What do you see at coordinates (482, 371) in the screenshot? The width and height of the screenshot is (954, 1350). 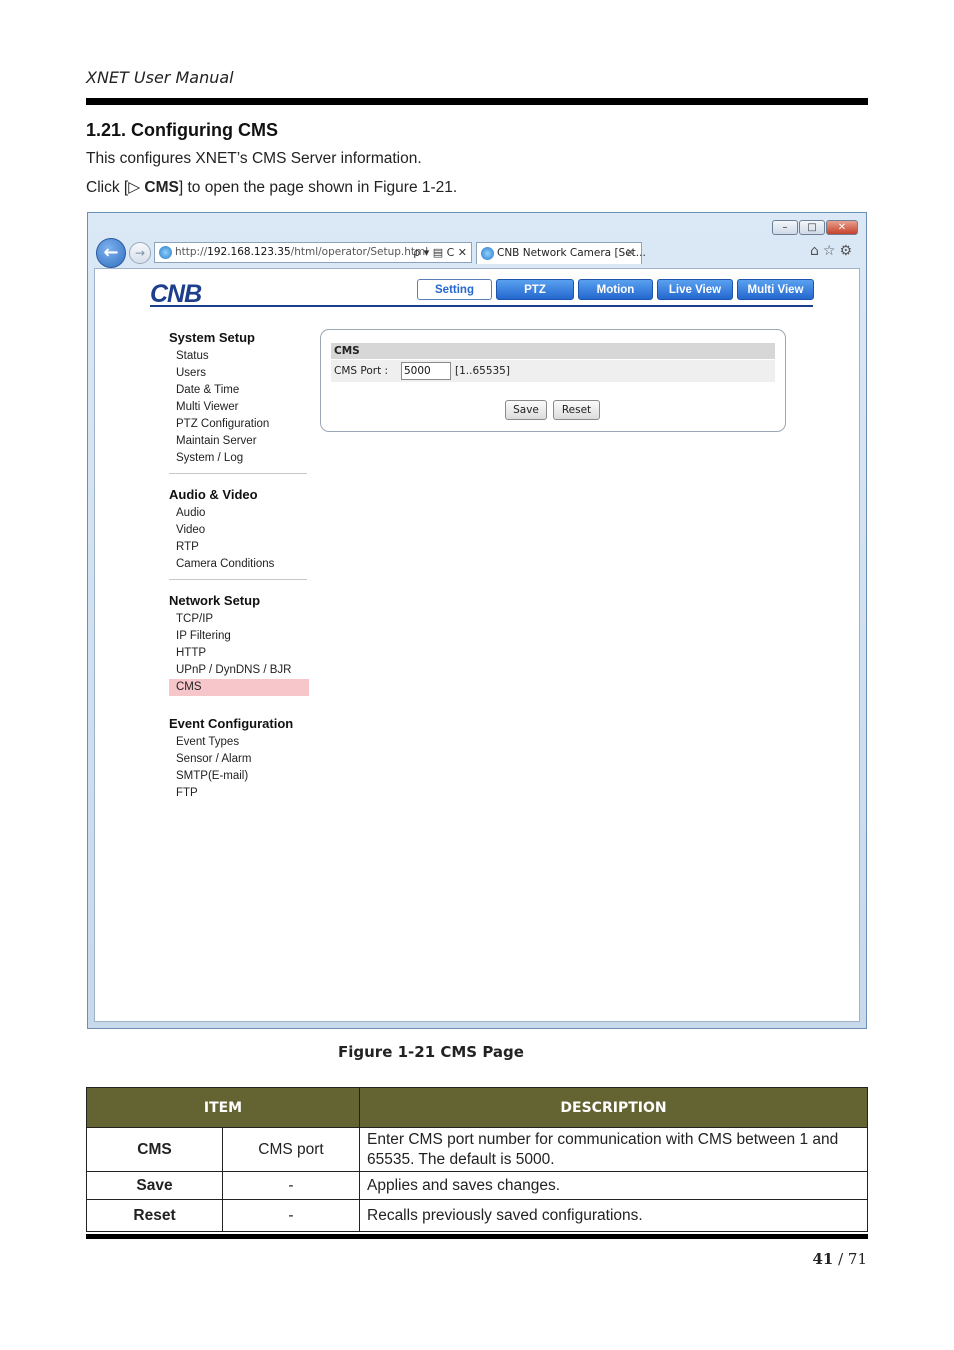 I see `cms-port-range: [1..65535]` at bounding box center [482, 371].